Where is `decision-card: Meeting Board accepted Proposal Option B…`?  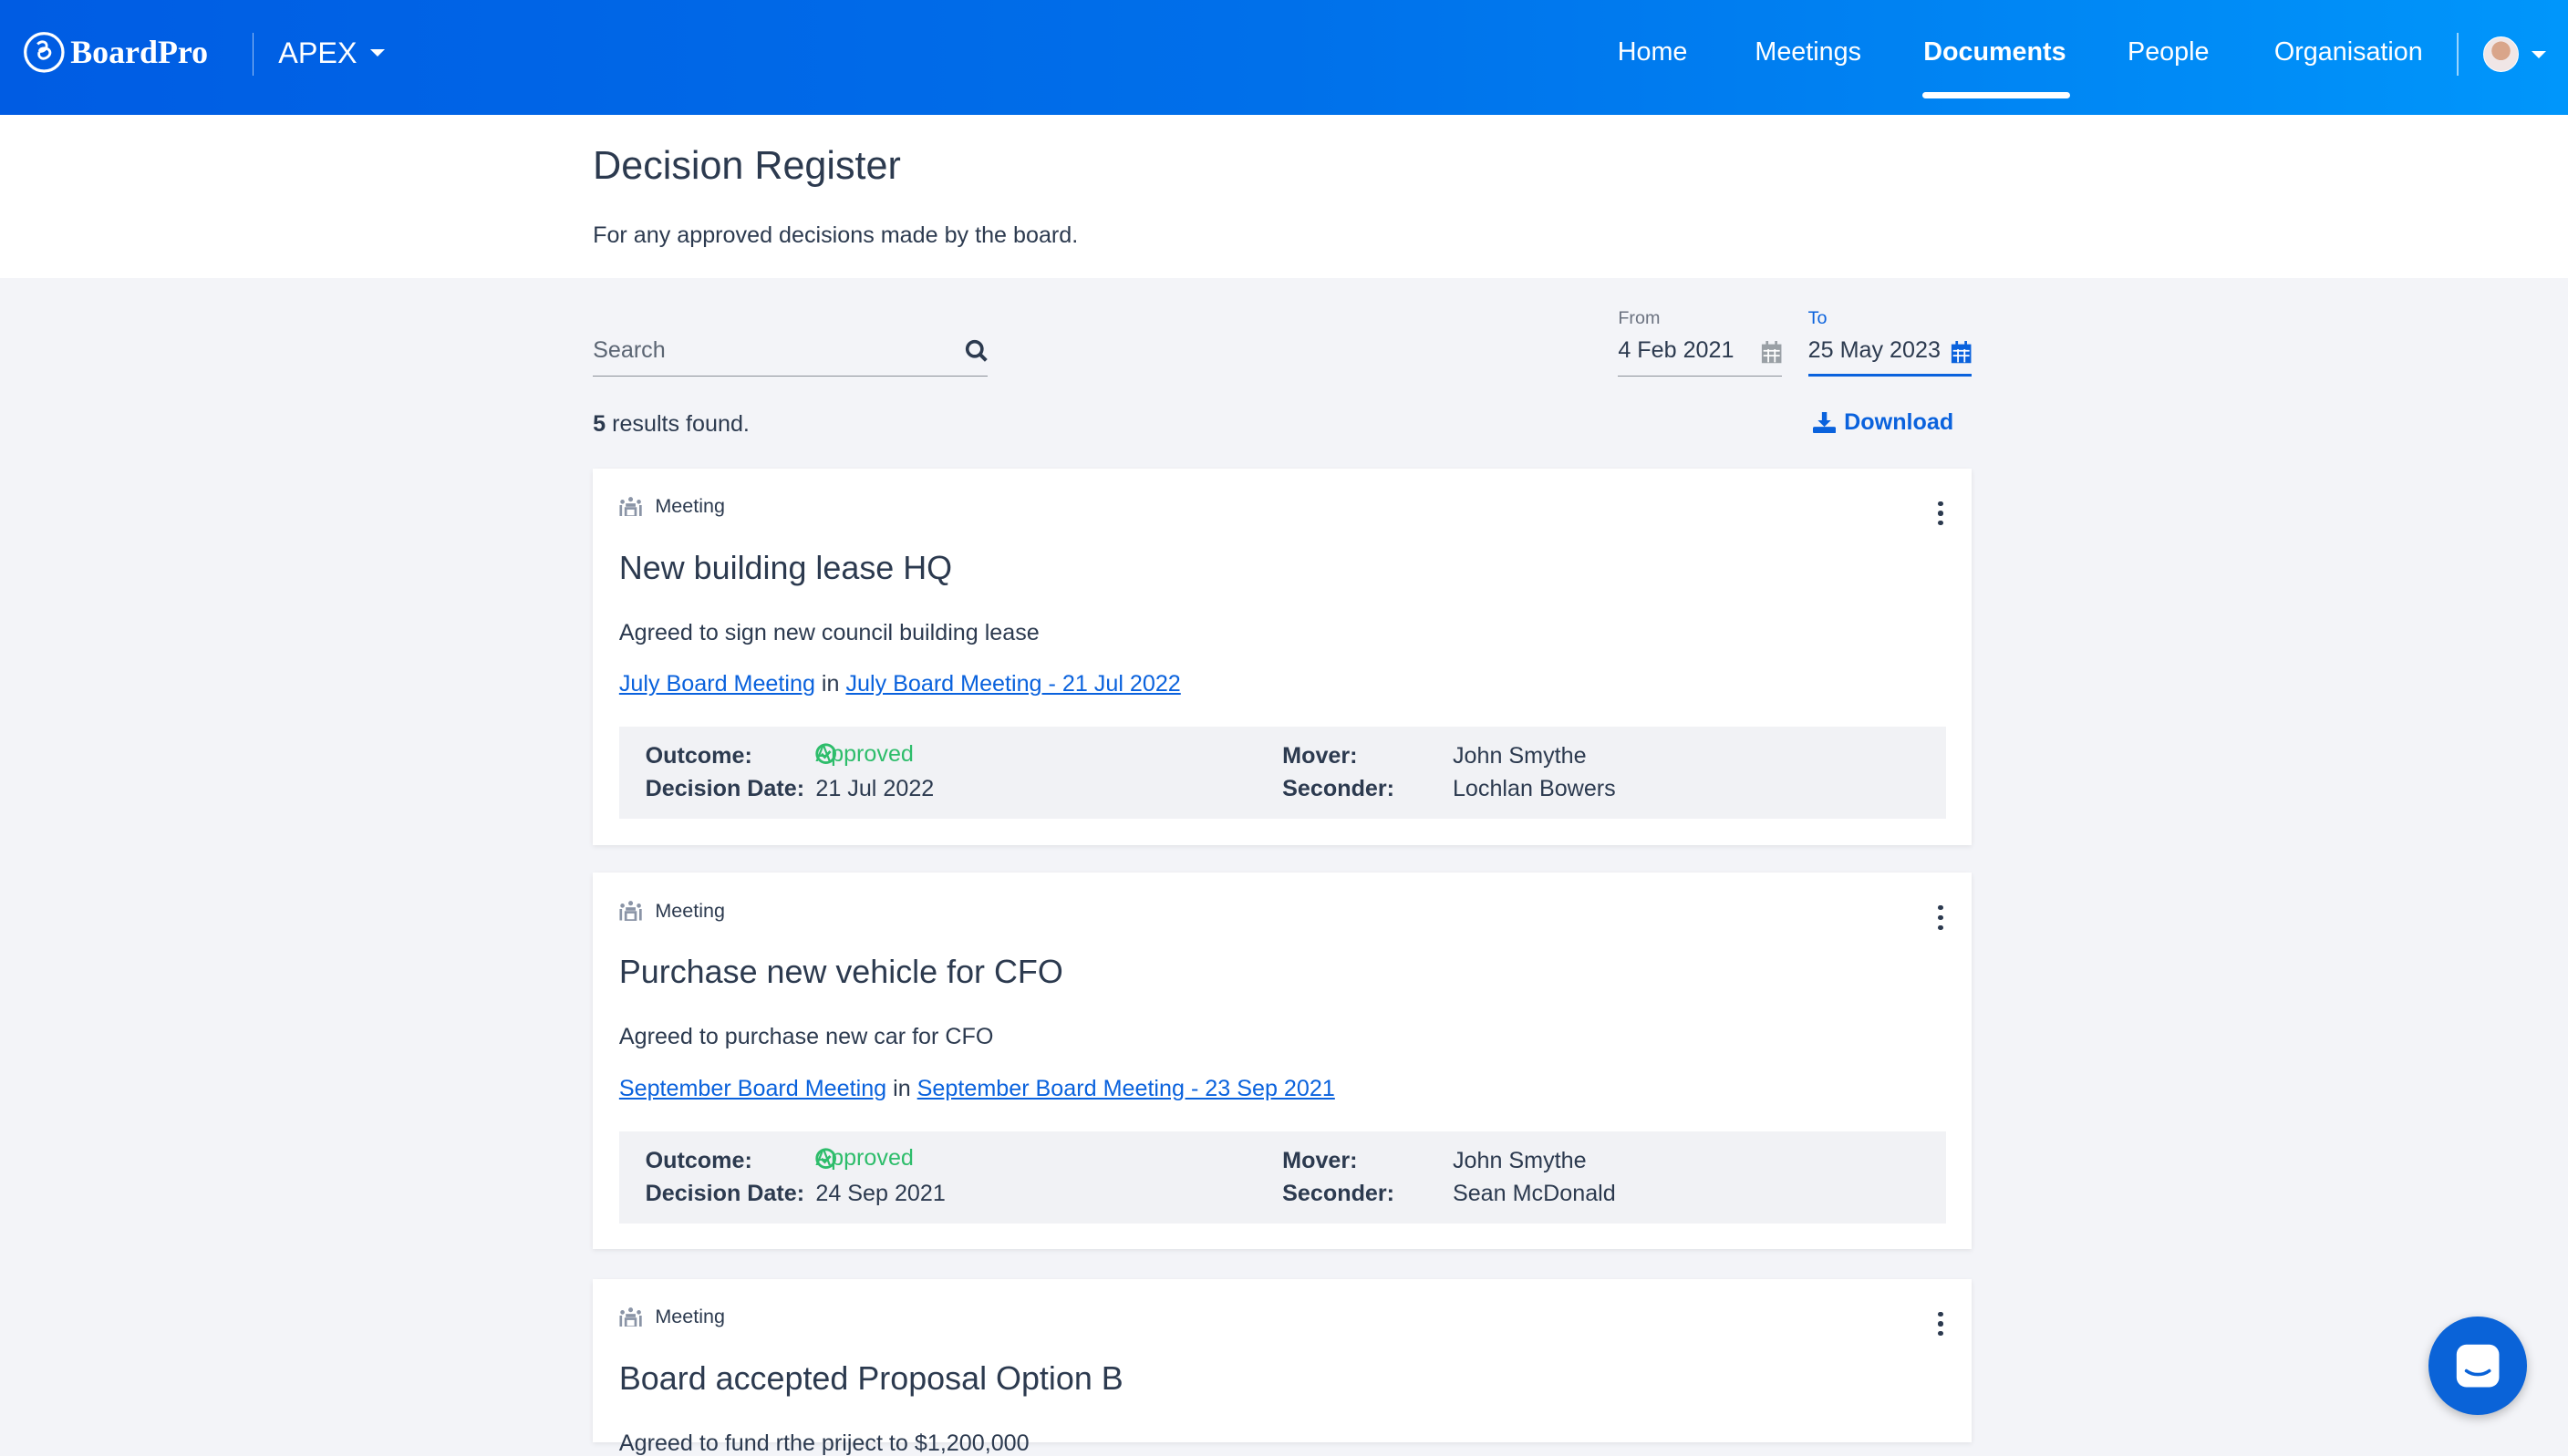
decision-card: Meeting Board accepted Proposal Option B… is located at coordinates (1283, 1366).